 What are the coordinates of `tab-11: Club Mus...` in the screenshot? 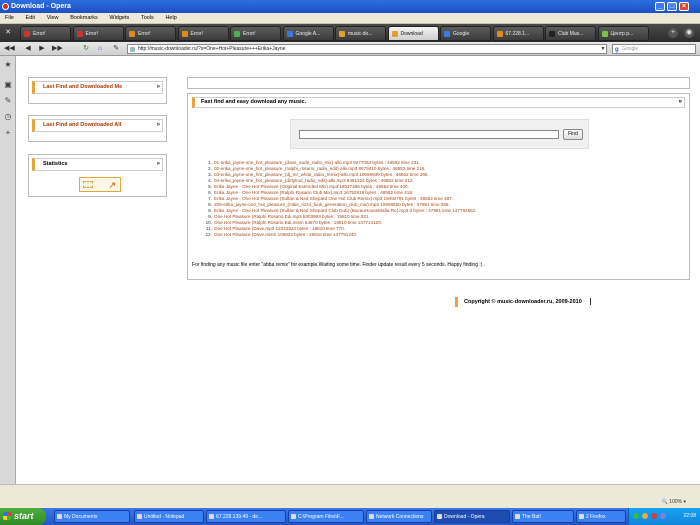 It's located at (570, 33).